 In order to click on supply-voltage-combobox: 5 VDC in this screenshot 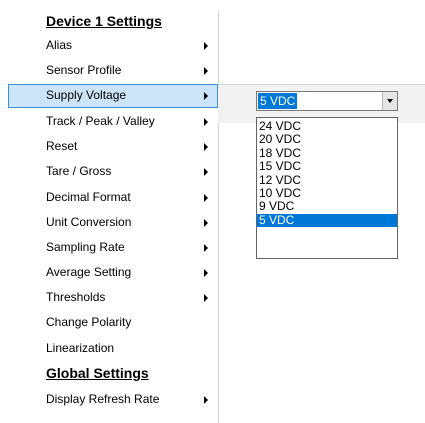, I will do `click(327, 101)`.